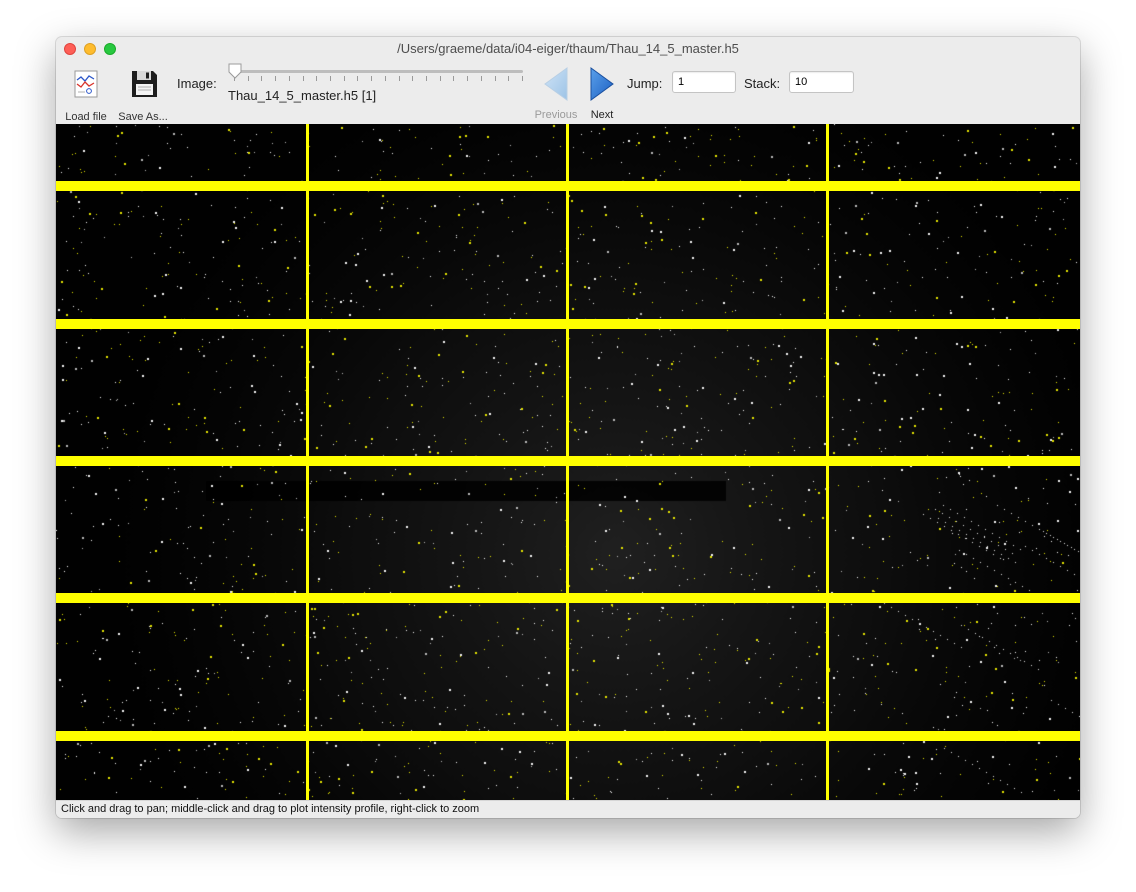 The width and height of the screenshot is (1136, 892). Describe the element at coordinates (378, 71) in the screenshot. I see `image-slider` at that location.